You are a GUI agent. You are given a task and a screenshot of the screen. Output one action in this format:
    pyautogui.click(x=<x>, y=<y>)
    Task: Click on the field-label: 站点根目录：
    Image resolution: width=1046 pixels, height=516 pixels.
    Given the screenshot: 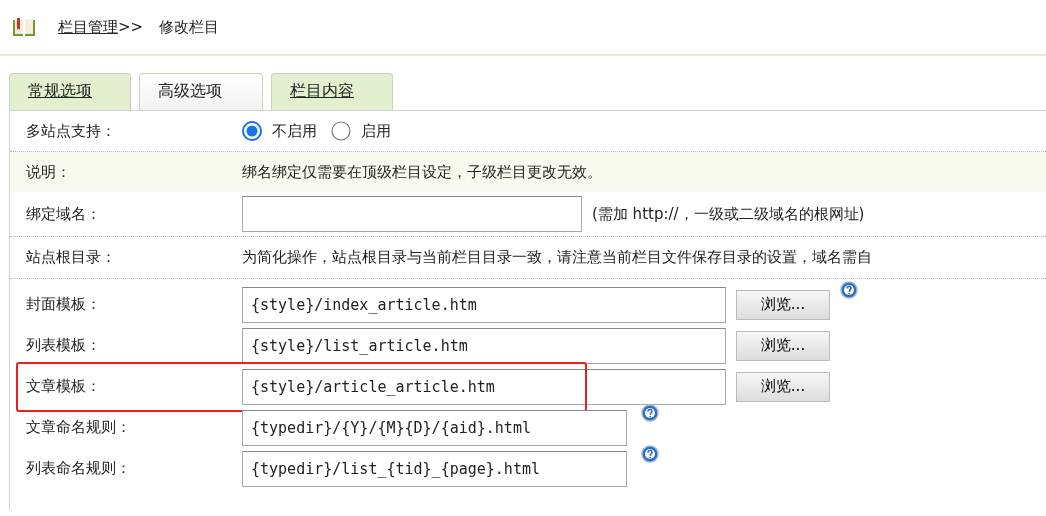 What is the action you would take?
    pyautogui.click(x=71, y=258)
    